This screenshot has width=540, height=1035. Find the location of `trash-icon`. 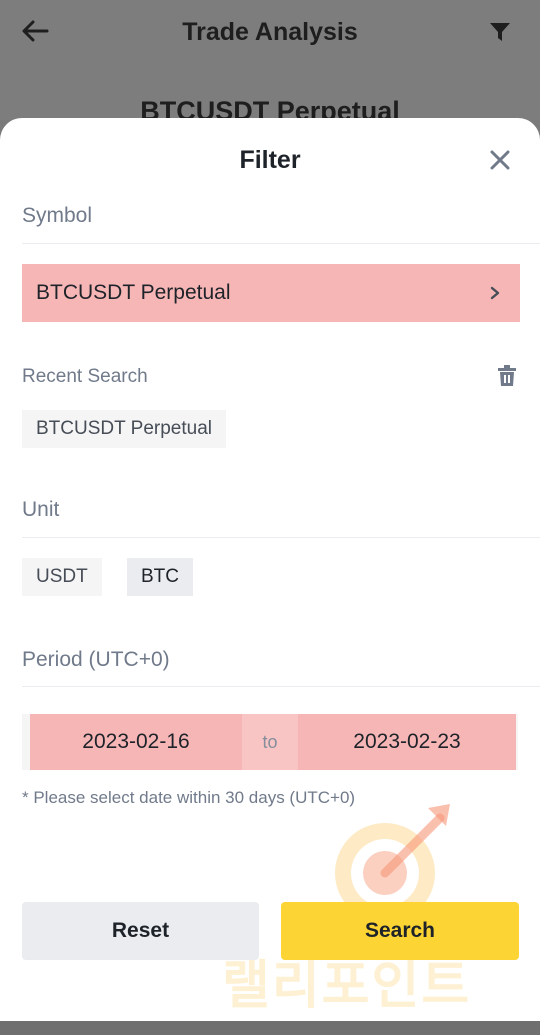

trash-icon is located at coordinates (507, 376).